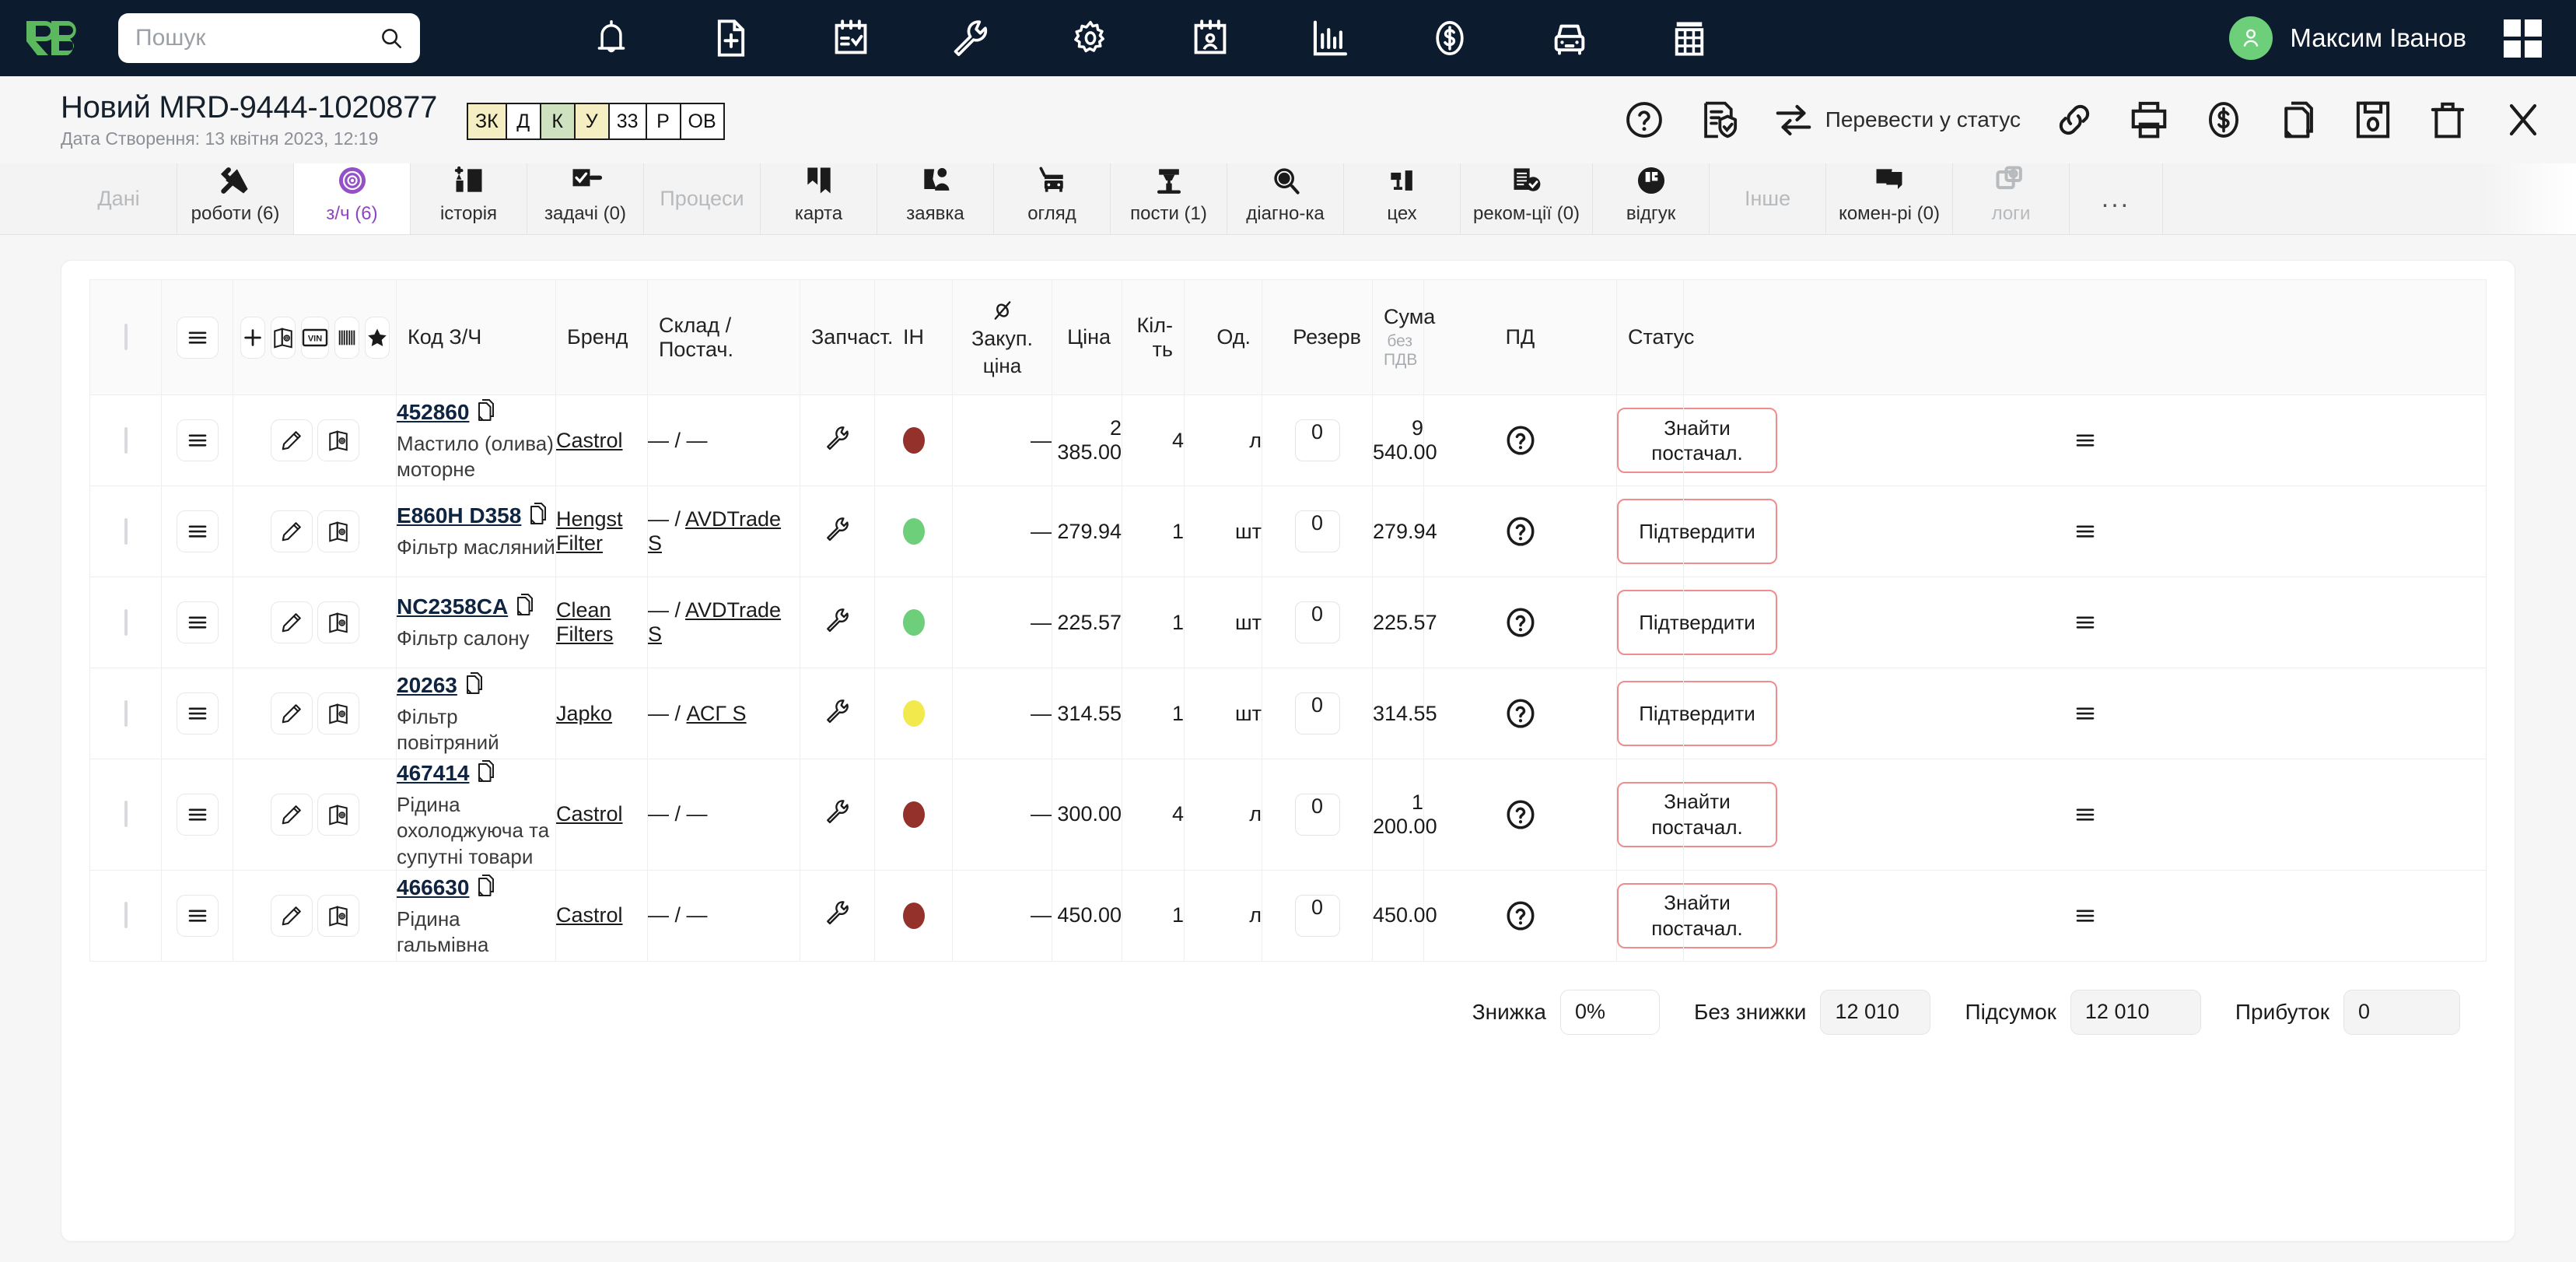 The height and width of the screenshot is (1262, 2576). Describe the element at coordinates (2523, 39) in the screenshot. I see `apps-grid-icon` at that location.